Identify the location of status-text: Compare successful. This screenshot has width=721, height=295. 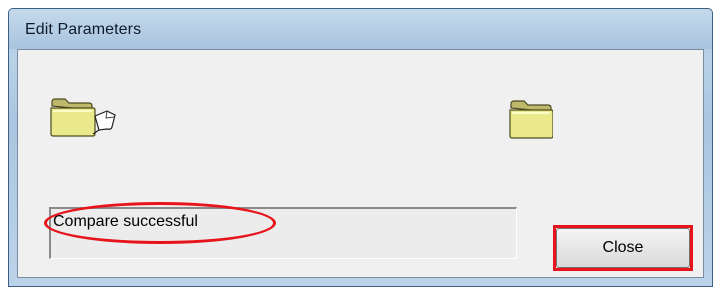
(125, 221).